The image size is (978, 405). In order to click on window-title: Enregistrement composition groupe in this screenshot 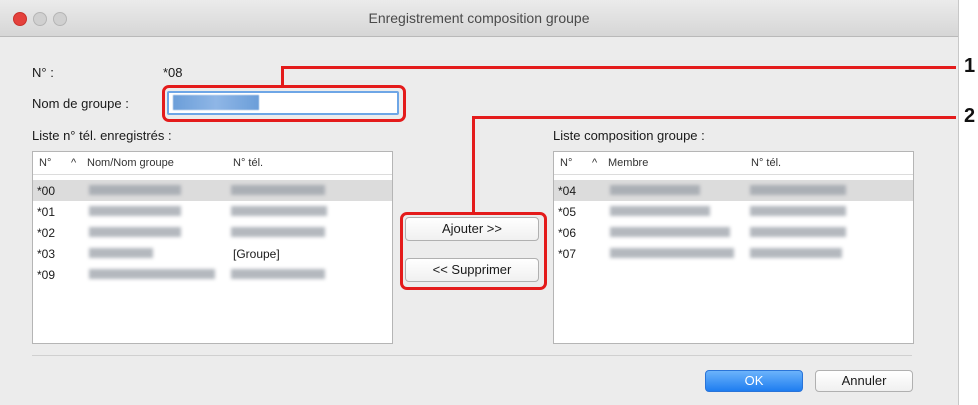, I will do `click(479, 18)`.